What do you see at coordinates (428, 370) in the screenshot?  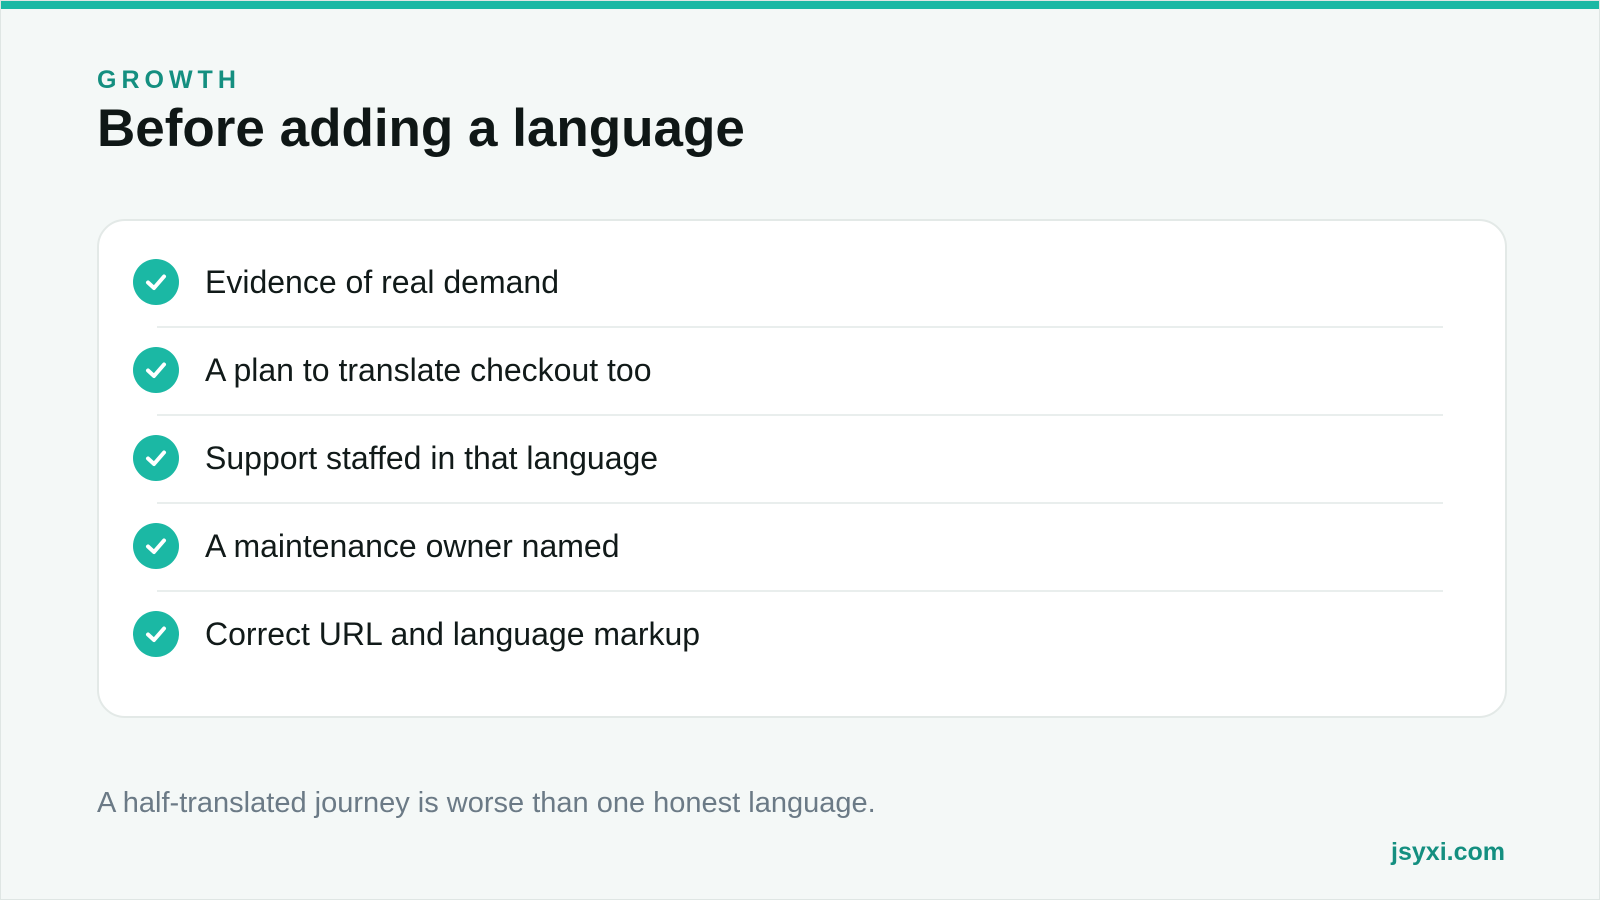 I see `checklist-item-label: A plan to translate checkout too` at bounding box center [428, 370].